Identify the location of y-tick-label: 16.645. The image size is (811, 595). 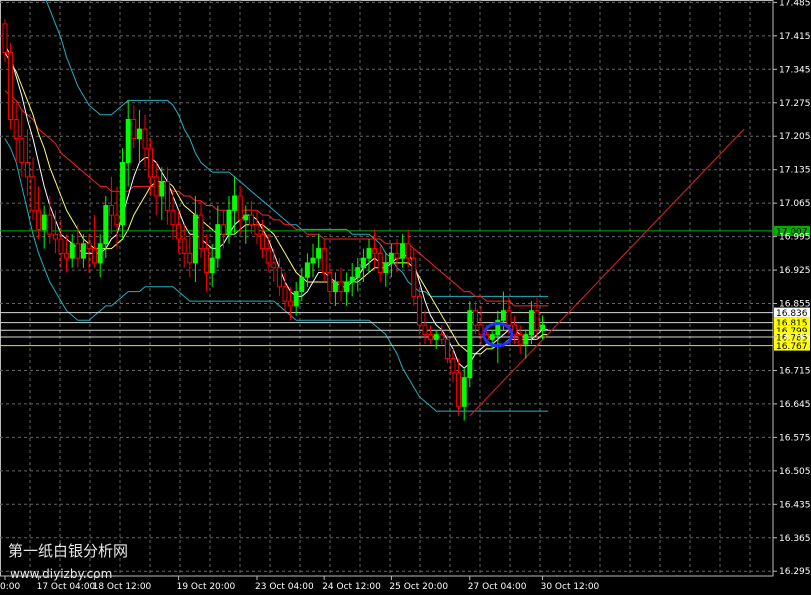
(795, 405).